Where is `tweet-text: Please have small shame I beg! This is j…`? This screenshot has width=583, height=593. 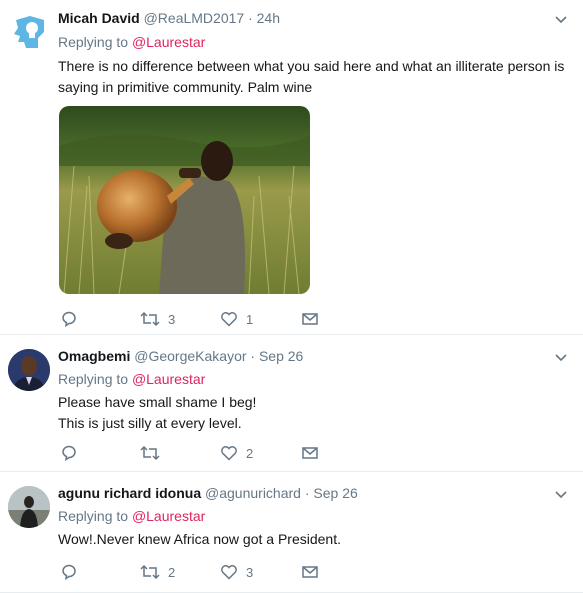 tweet-text: Please have small shame I beg! This is j… is located at coordinates (157, 413).